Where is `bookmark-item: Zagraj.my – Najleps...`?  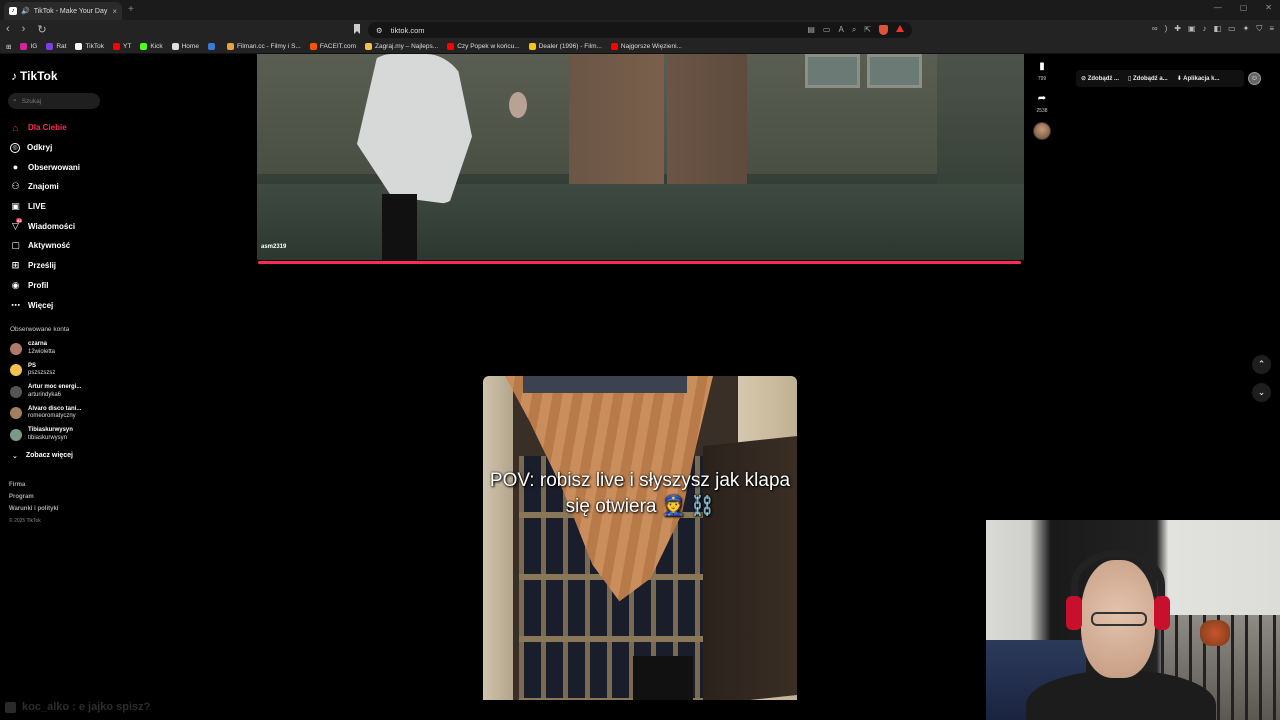
bookmark-item: Zagraj.my – Najleps... is located at coordinates (401, 46).